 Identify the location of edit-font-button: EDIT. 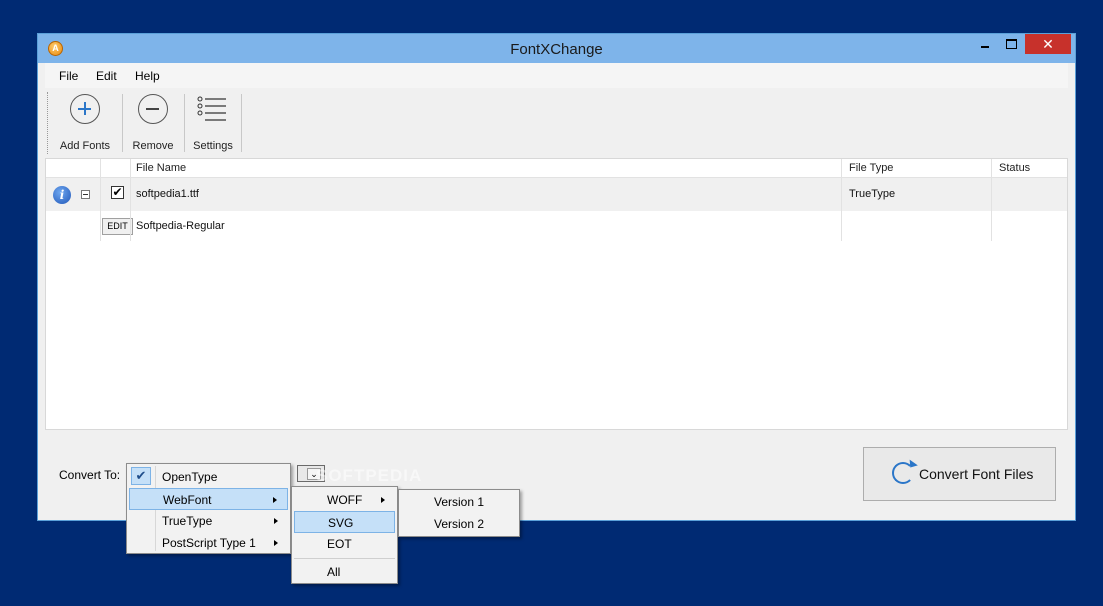
(117, 226).